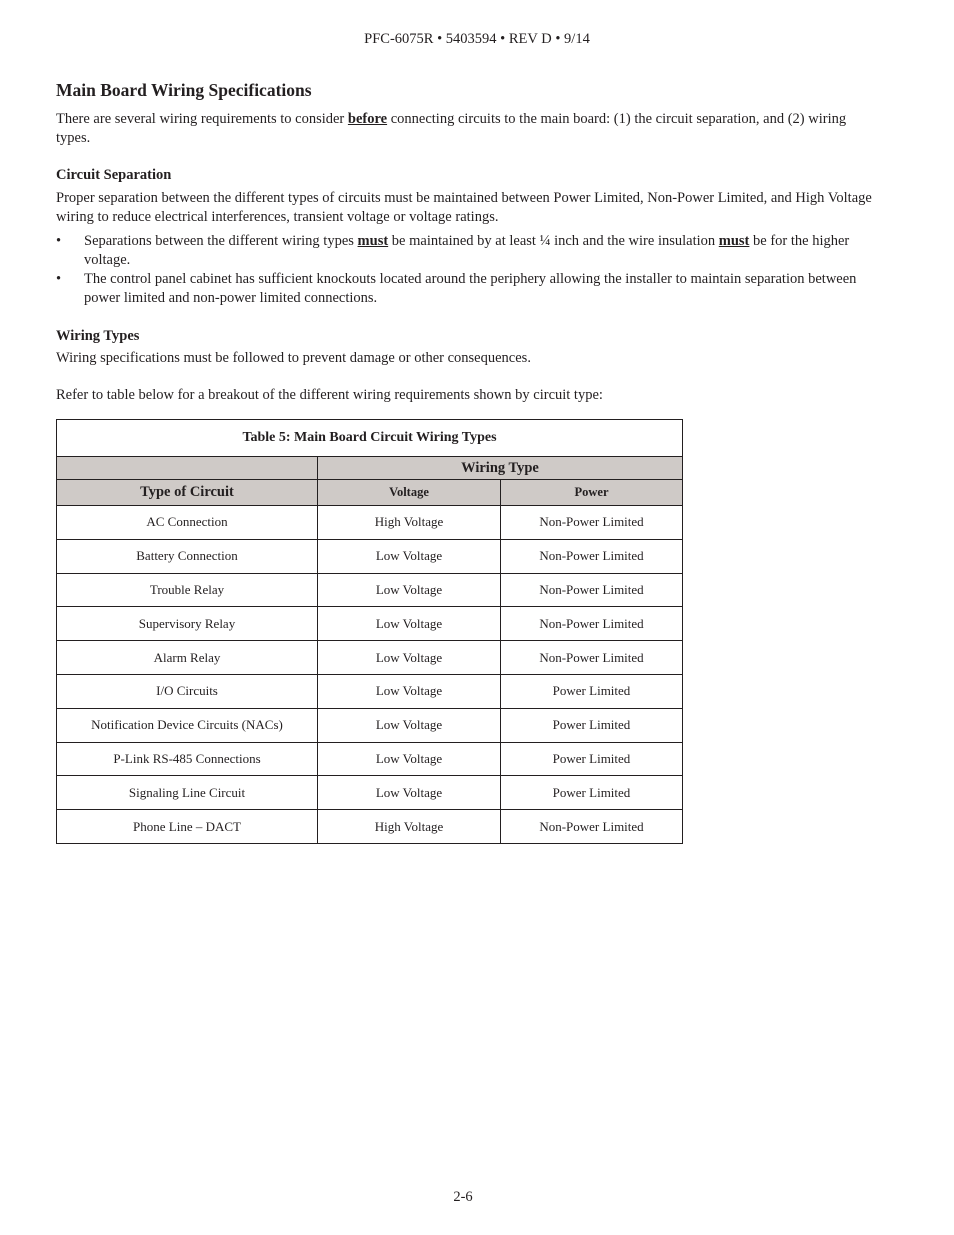 This screenshot has width=954, height=1235. I want to click on section-title: Main Board Wiring Specifications, so click(184, 90).